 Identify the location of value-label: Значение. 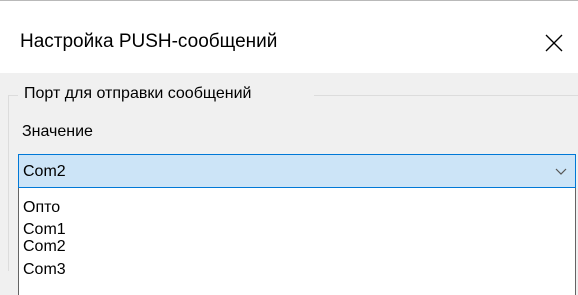
(57, 131).